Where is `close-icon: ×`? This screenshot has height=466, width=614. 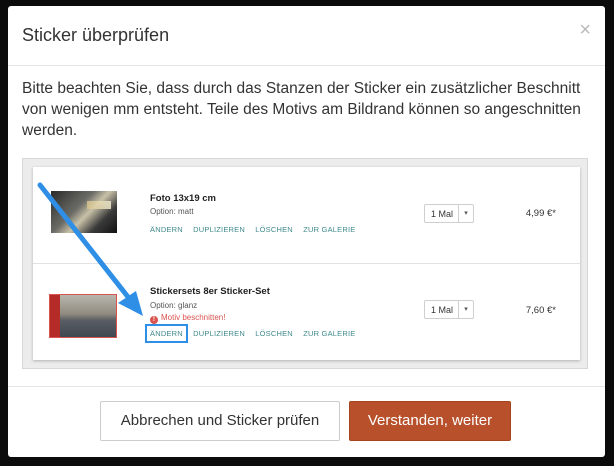 close-icon: × is located at coordinates (585, 30).